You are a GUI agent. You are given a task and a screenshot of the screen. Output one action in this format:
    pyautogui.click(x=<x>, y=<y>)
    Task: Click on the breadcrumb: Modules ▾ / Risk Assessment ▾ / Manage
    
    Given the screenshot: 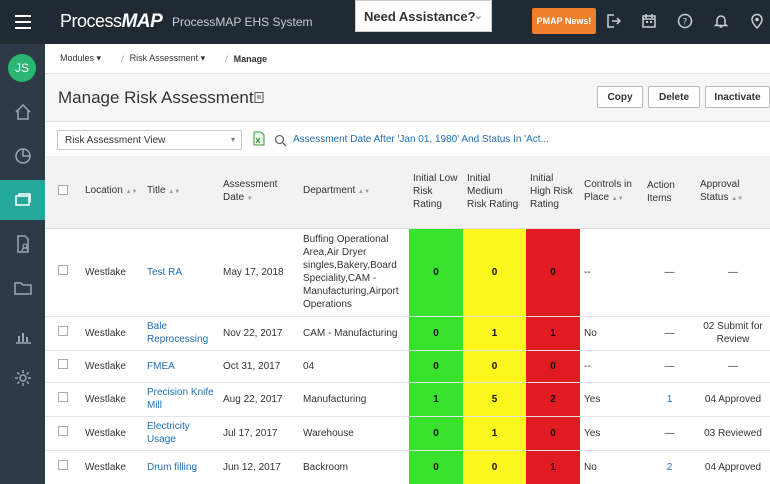 What is the action you would take?
    pyautogui.click(x=407, y=59)
    